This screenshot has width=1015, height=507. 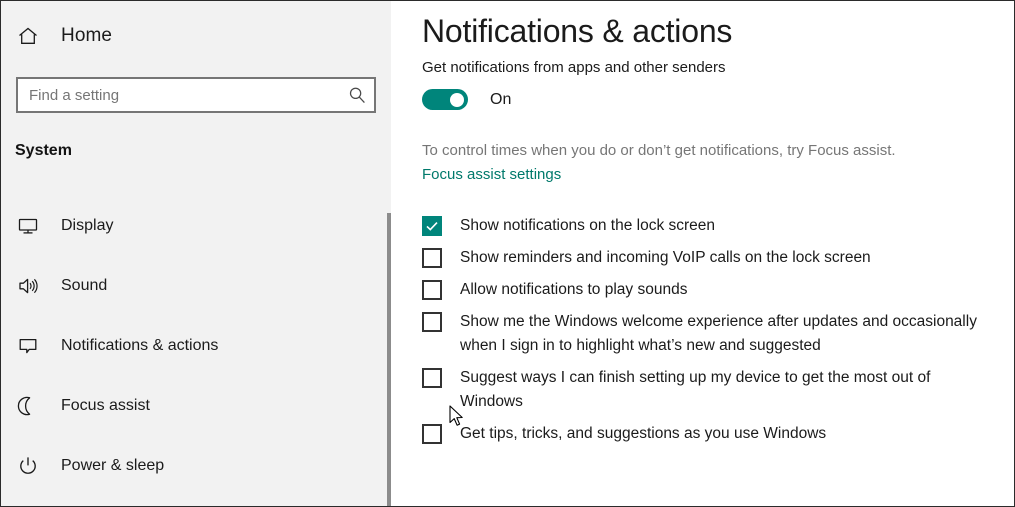 I want to click on monitor-icon, so click(x=28, y=226).